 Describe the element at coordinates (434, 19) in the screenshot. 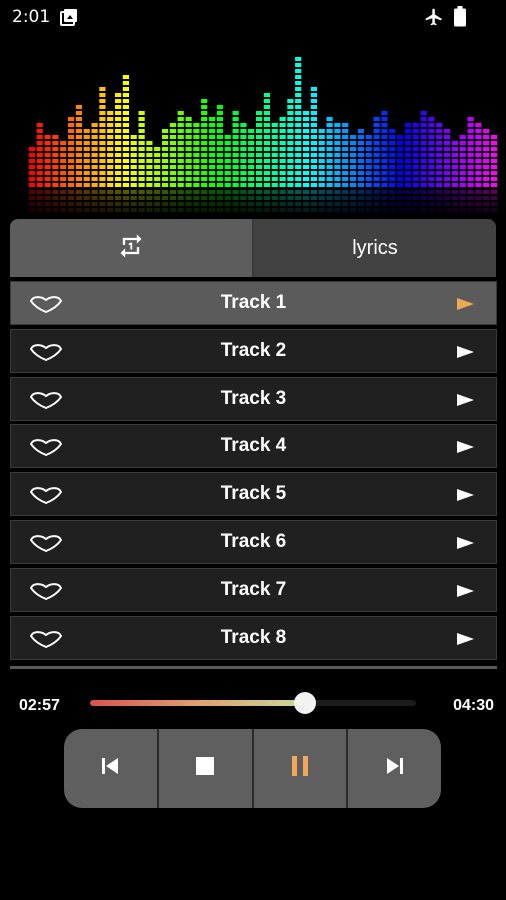

I see `airplane-mode-icon` at that location.